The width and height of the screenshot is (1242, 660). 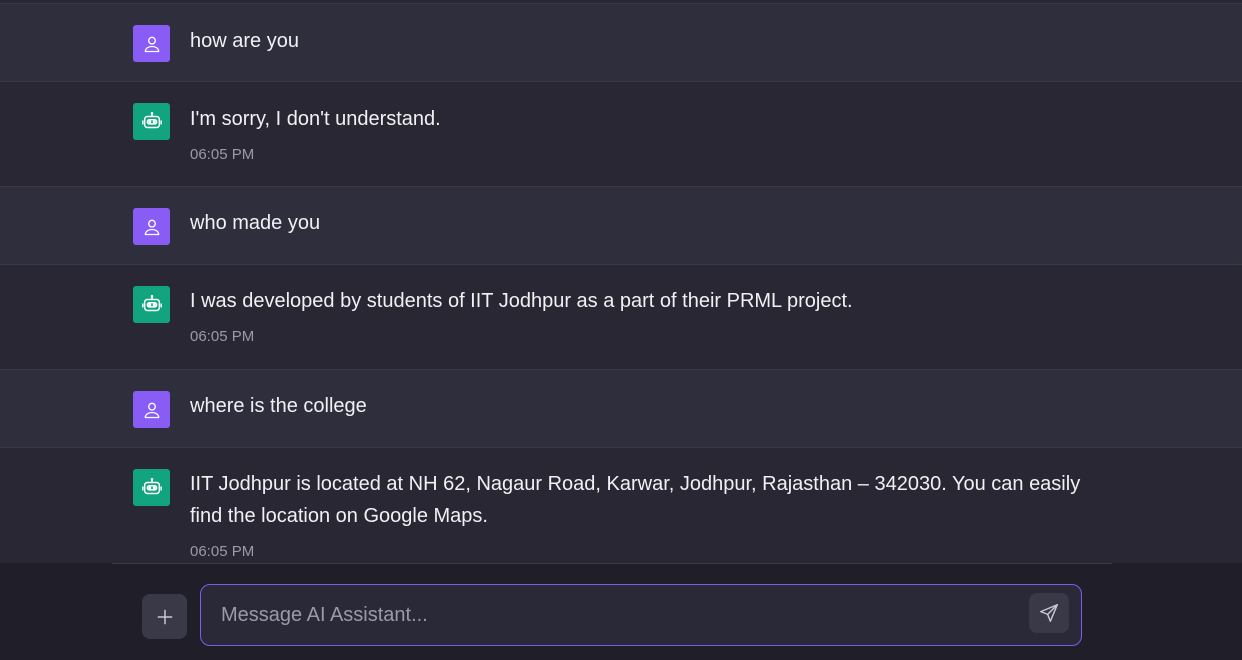 I want to click on plus-icon, so click(x=164, y=616).